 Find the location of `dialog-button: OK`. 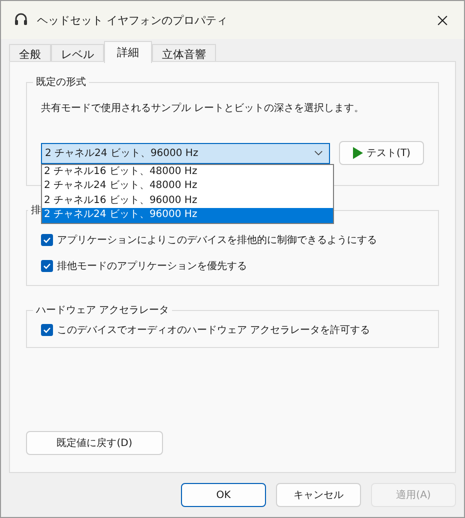

dialog-button: OK is located at coordinates (223, 495).